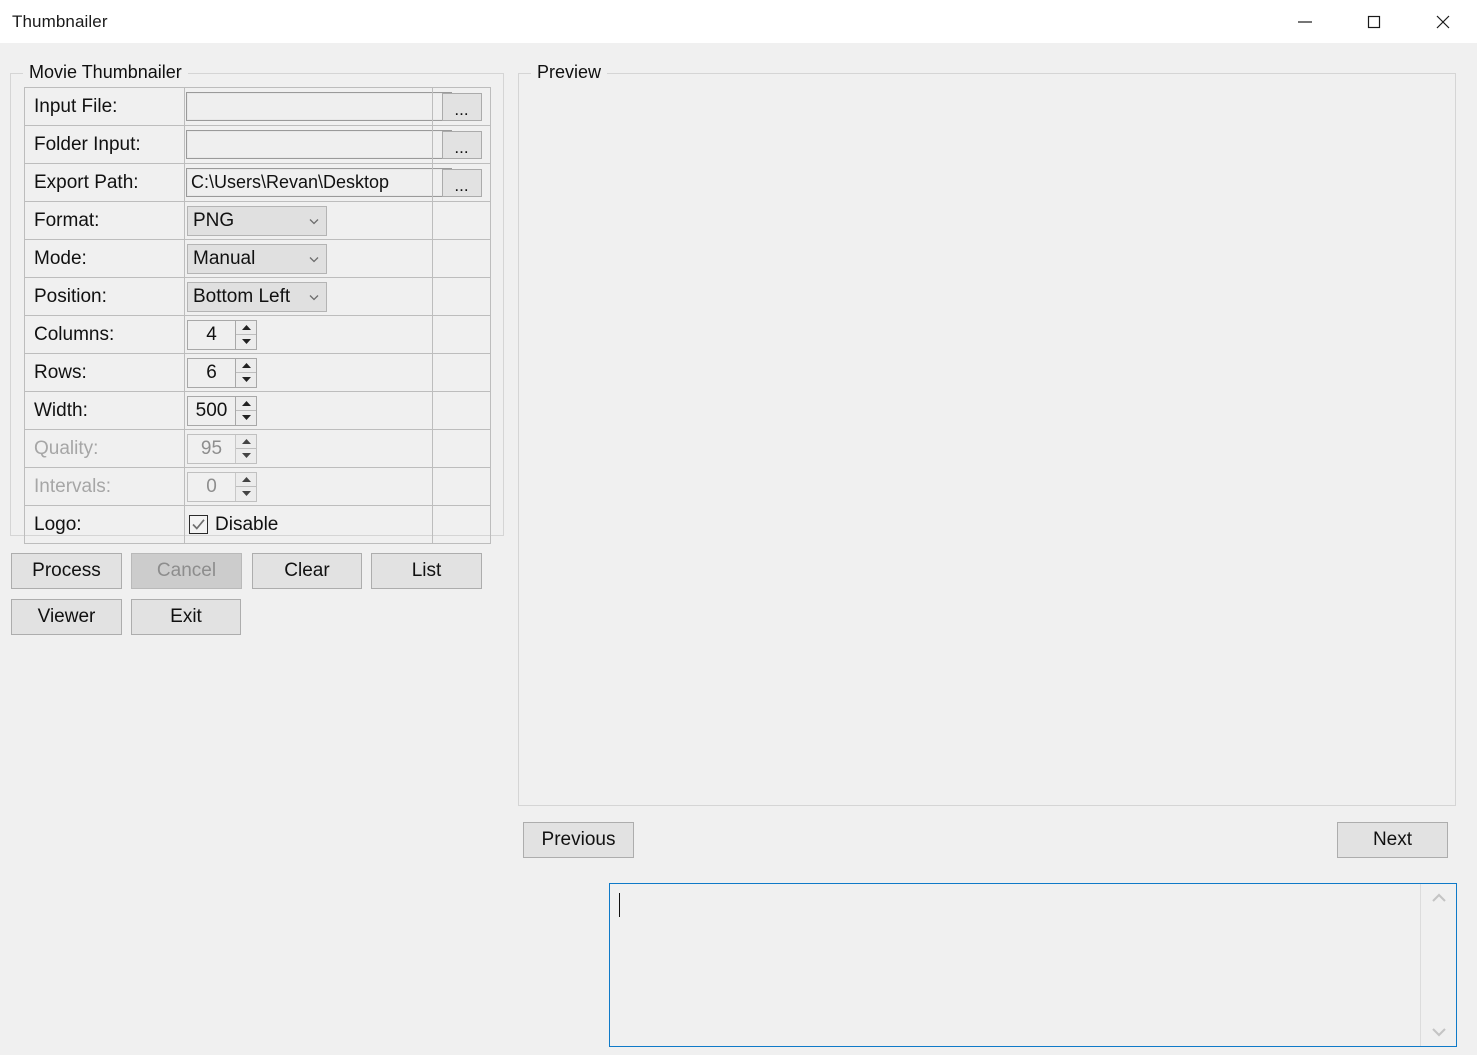 This screenshot has width=1477, height=1055. What do you see at coordinates (246, 455) in the screenshot?
I see `quality-stepper-down` at bounding box center [246, 455].